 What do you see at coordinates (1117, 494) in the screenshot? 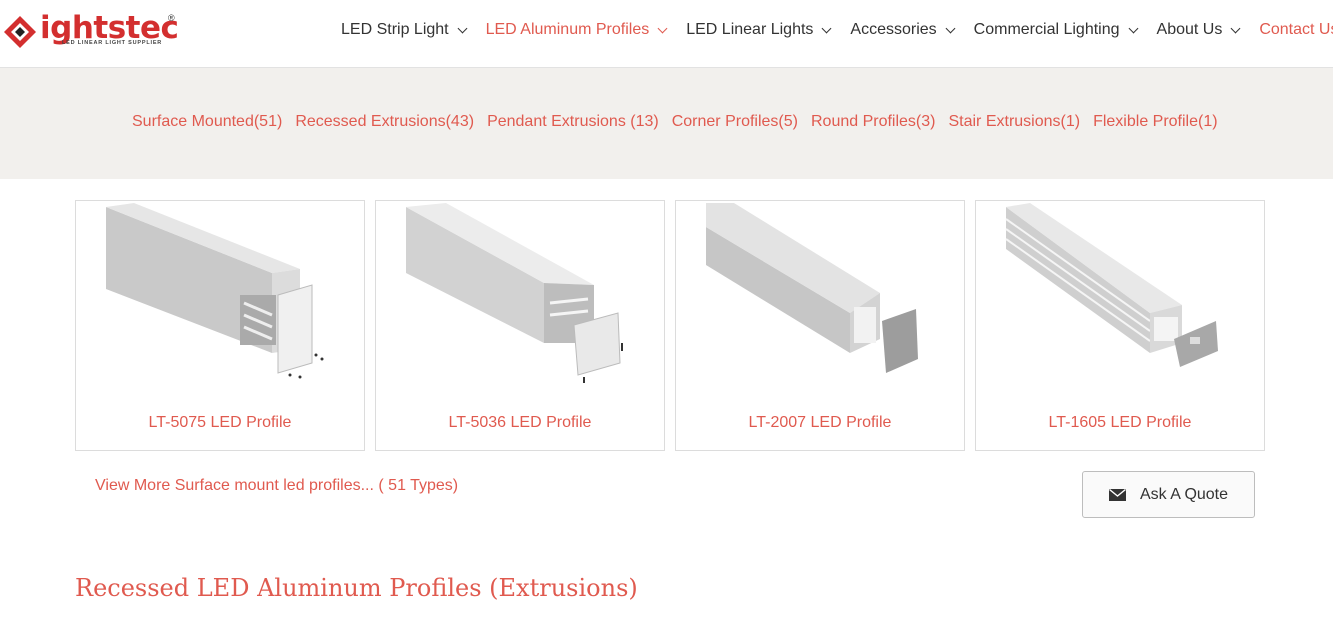
I see `envelope-icon` at bounding box center [1117, 494].